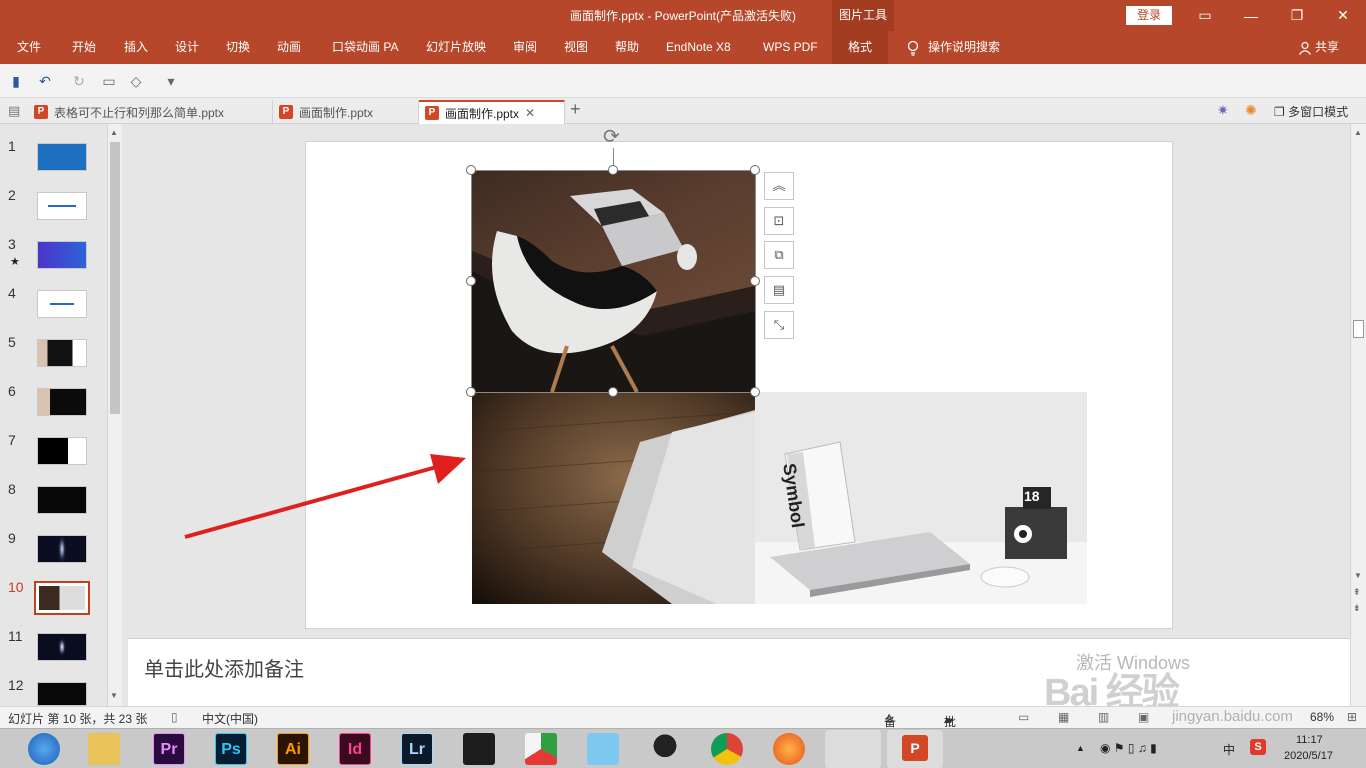 Image resolution: width=1366 pixels, height=768 pixels. What do you see at coordinates (1352, 717) in the screenshot?
I see `fit-slide-icon: ⊞` at bounding box center [1352, 717].